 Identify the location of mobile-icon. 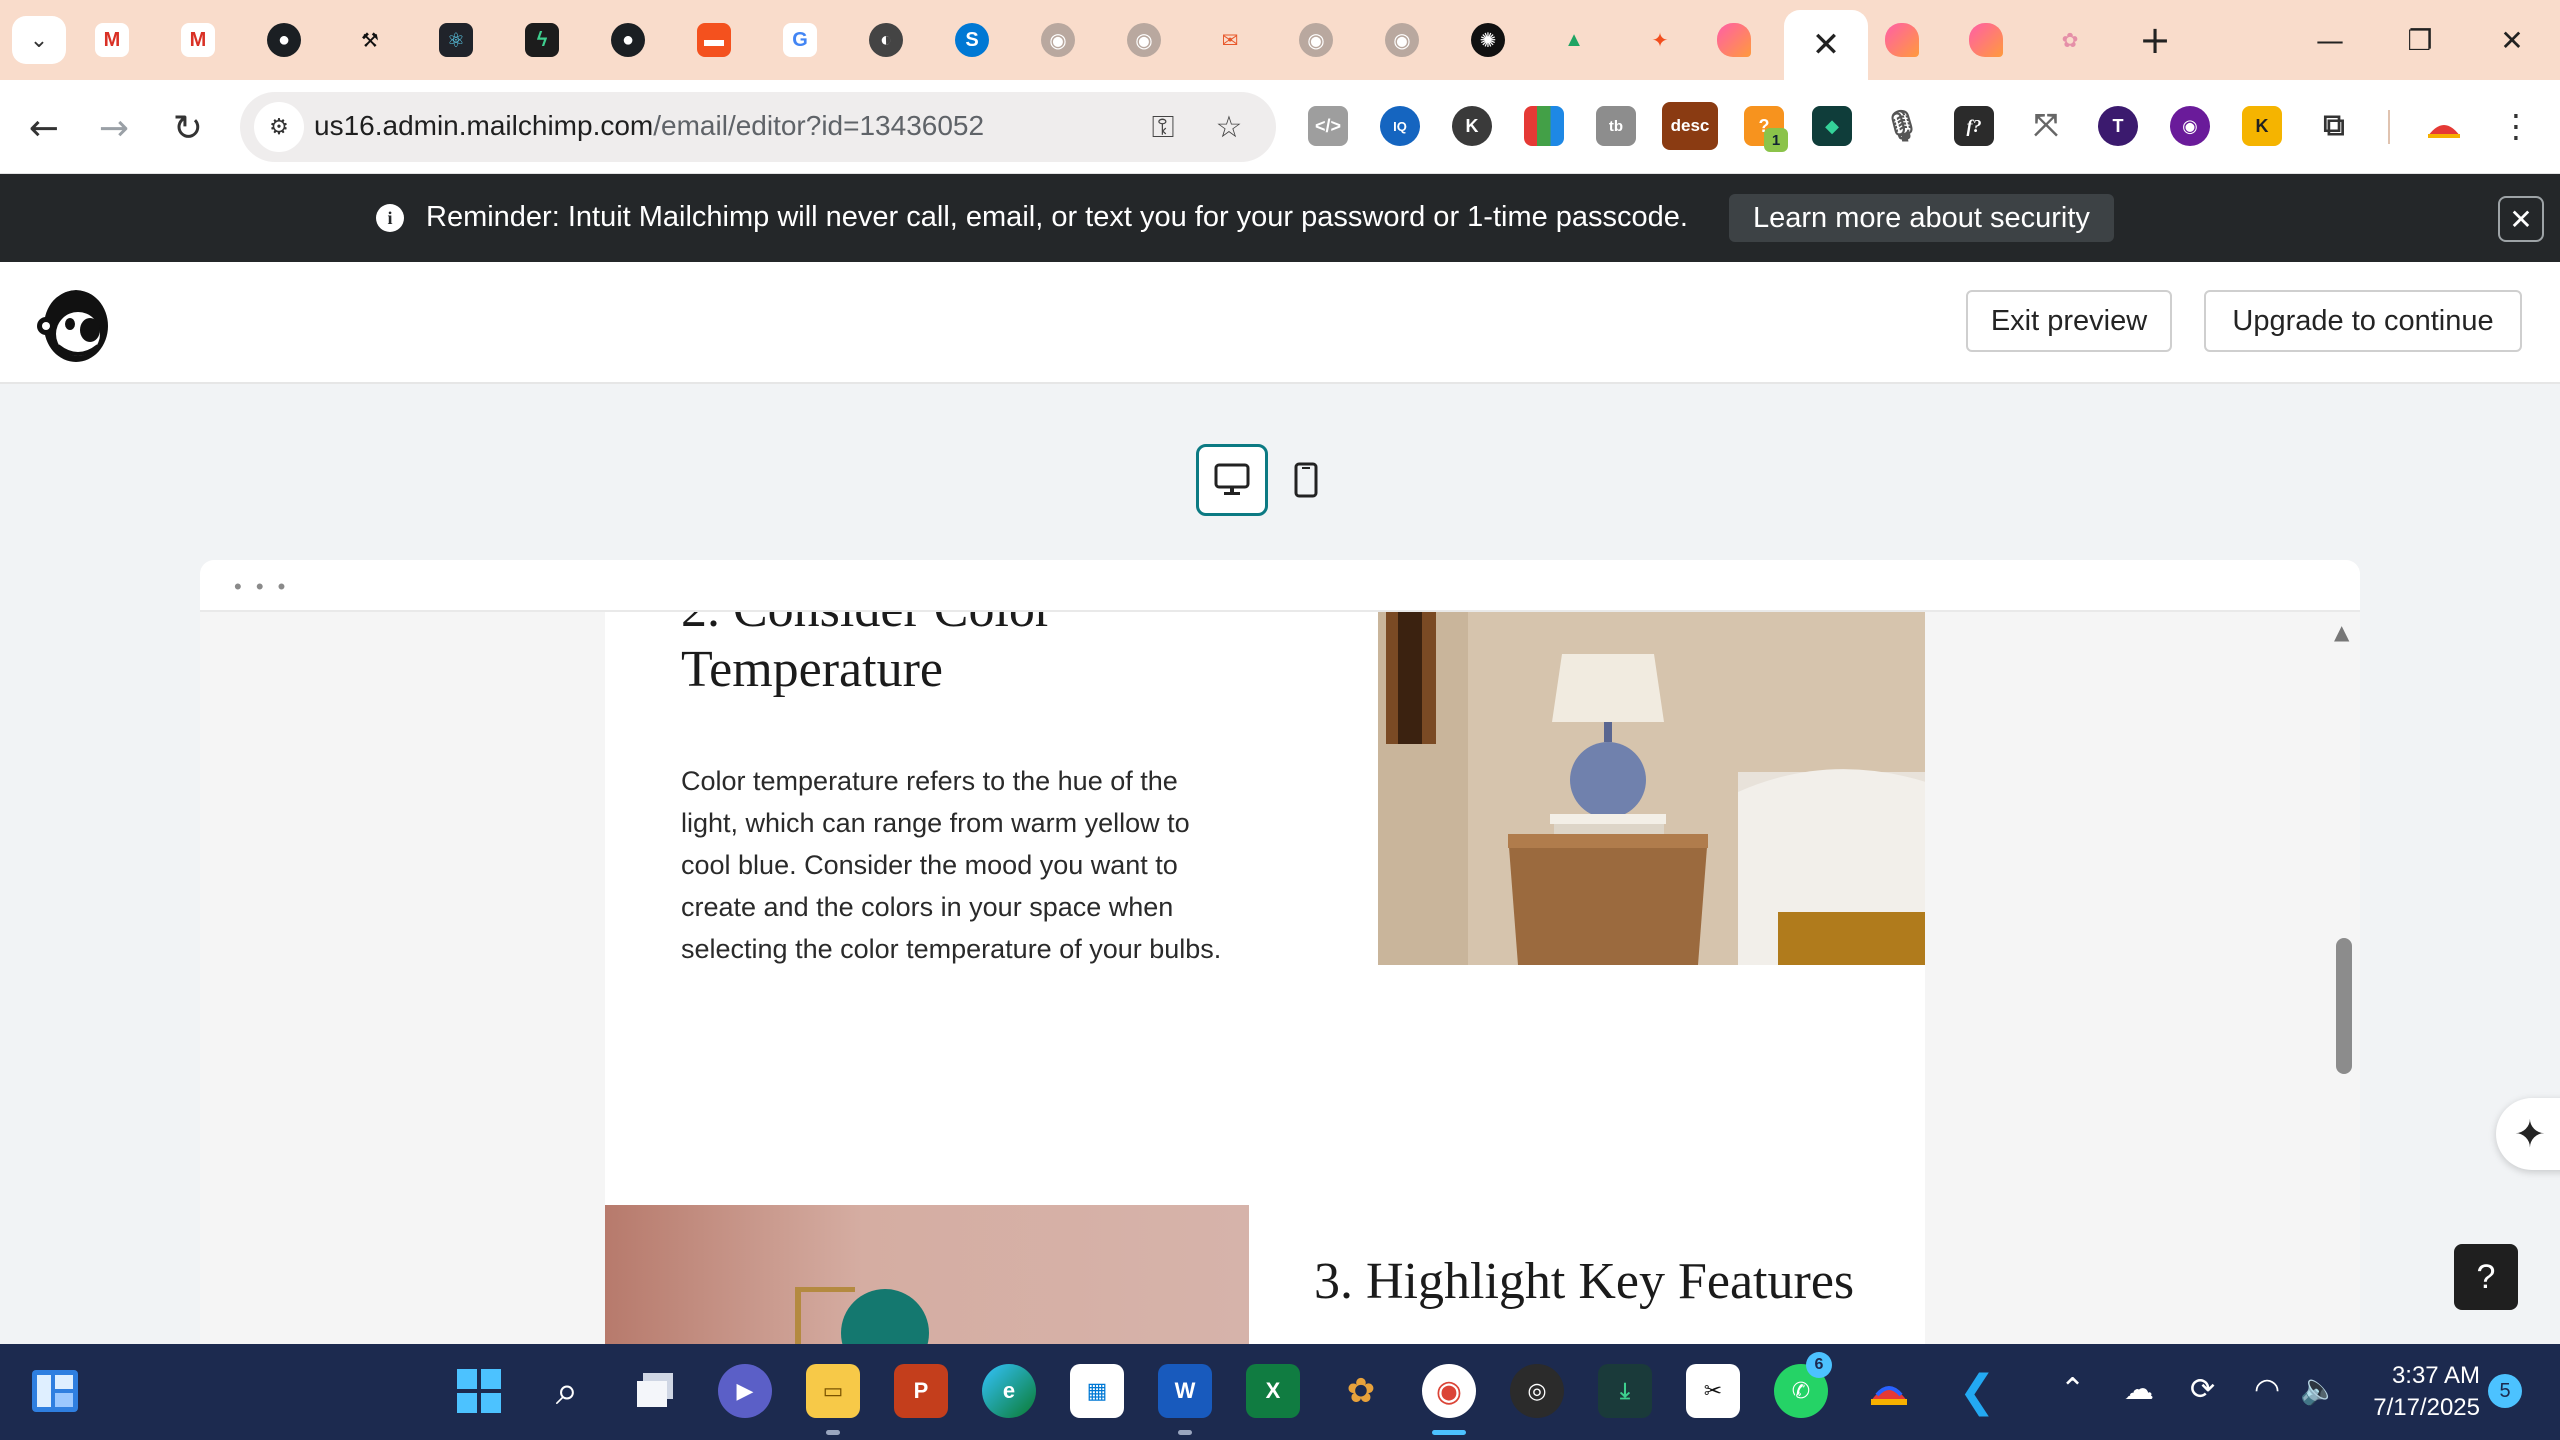
(1306, 480).